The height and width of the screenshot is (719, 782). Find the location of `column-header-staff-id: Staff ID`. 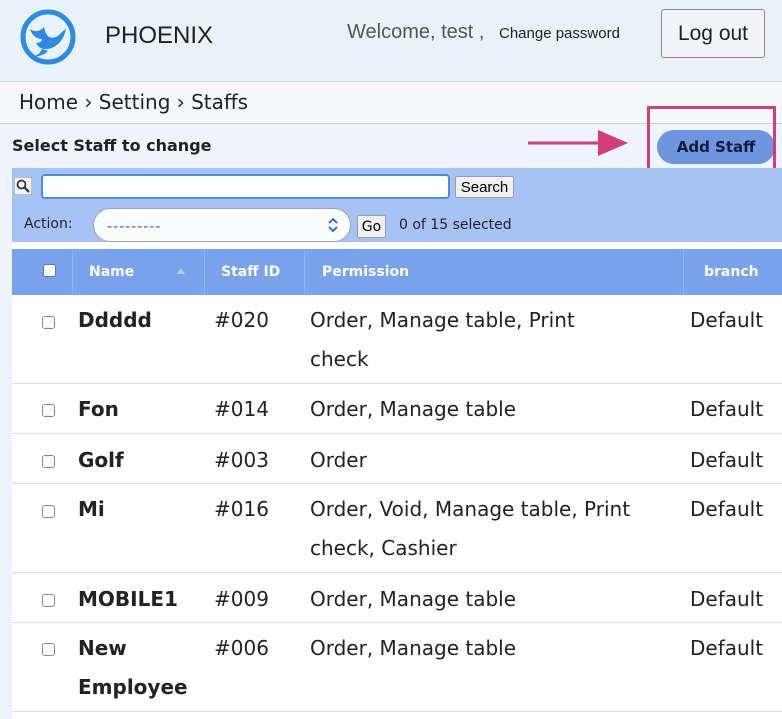

column-header-staff-id: Staff ID is located at coordinates (250, 272).